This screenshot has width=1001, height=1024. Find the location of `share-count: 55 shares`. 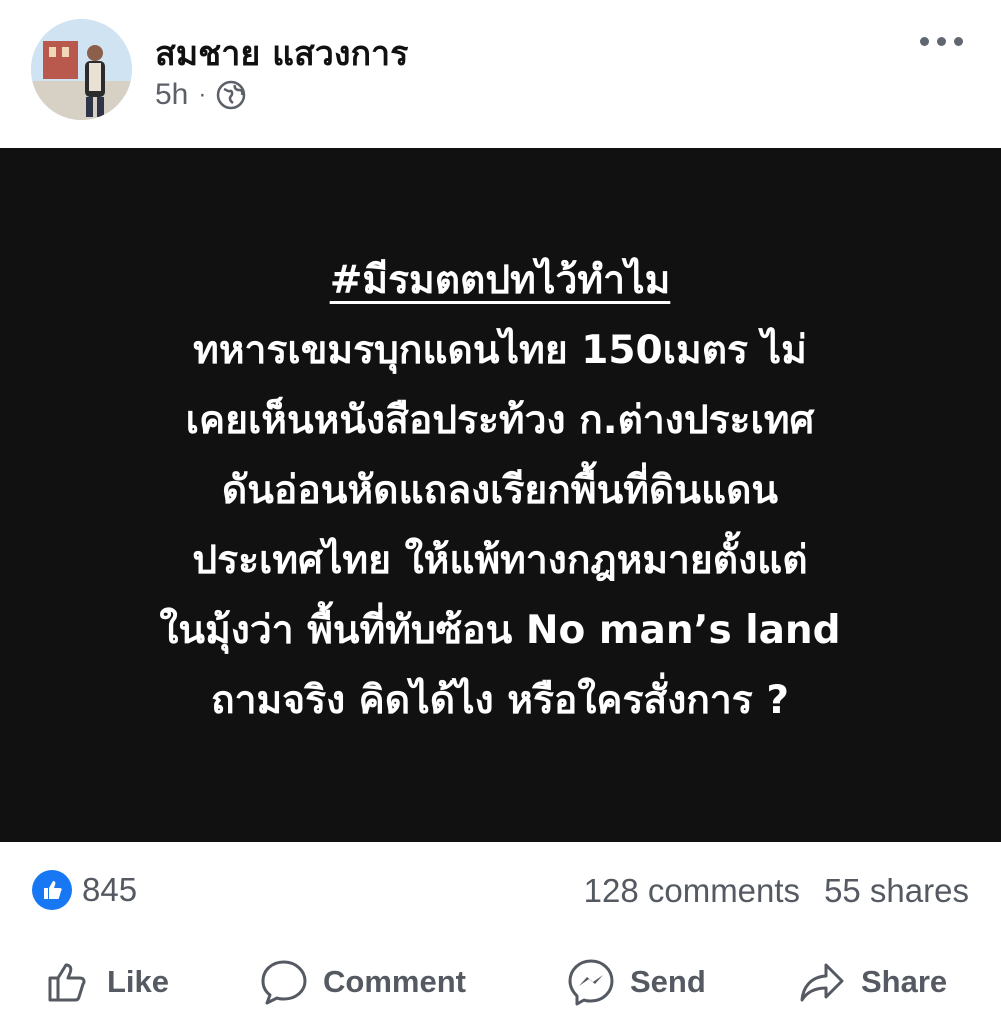

share-count: 55 shares is located at coordinates (896, 891).